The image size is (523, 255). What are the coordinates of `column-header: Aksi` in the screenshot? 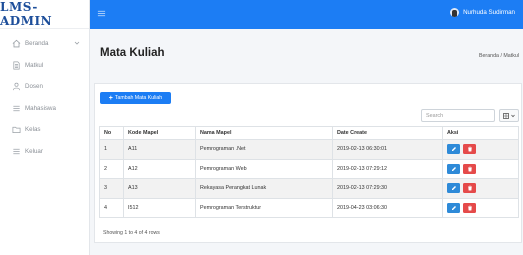 It's located at (480, 133).